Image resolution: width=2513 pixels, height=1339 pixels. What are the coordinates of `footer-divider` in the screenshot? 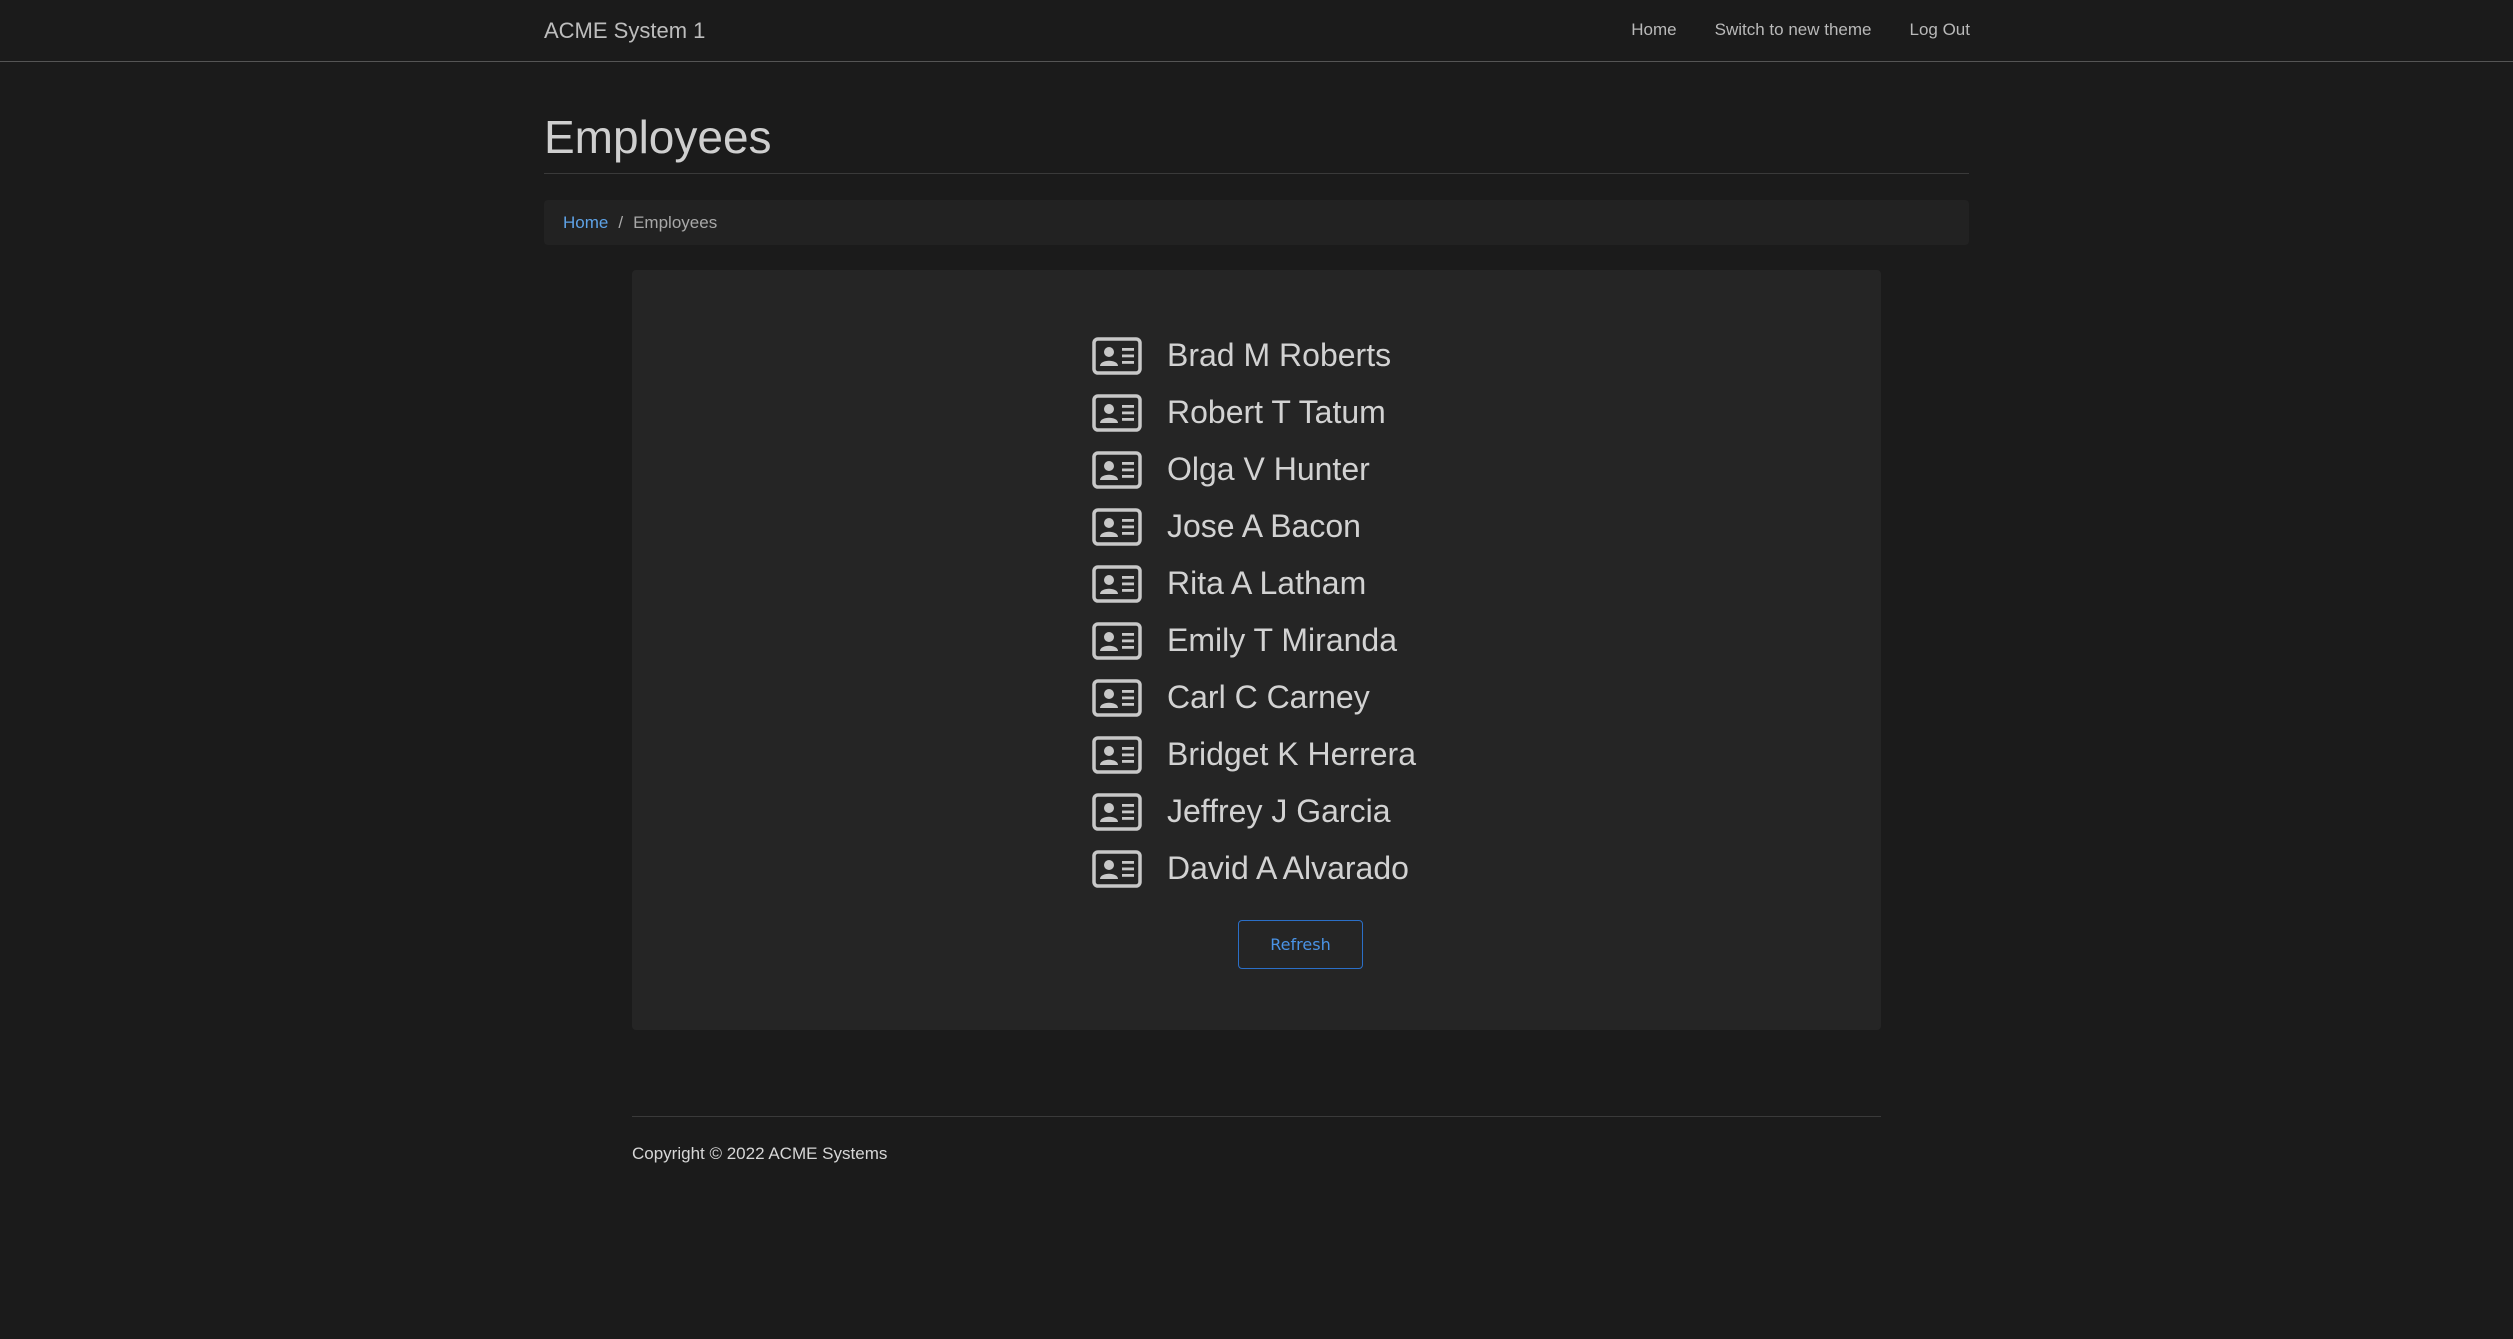 It's located at (1256, 1116).